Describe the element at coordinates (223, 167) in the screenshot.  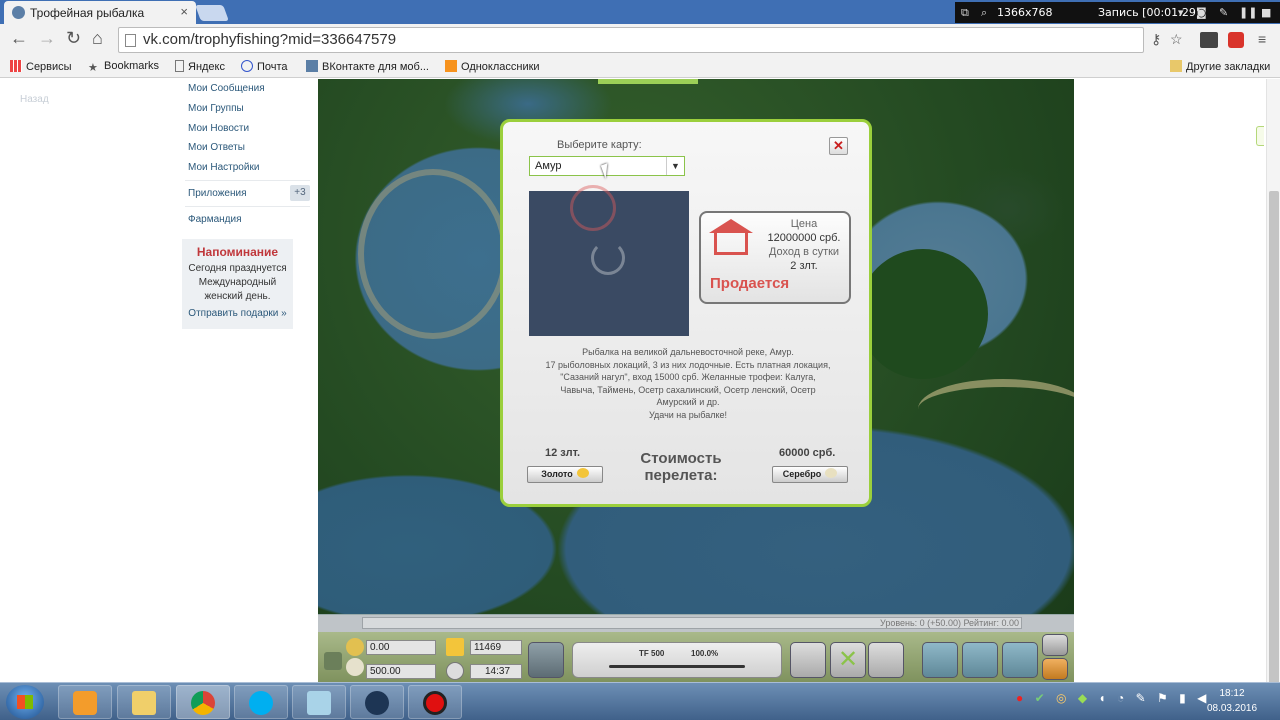
I see `menu-settings: Мои Настройки` at that location.